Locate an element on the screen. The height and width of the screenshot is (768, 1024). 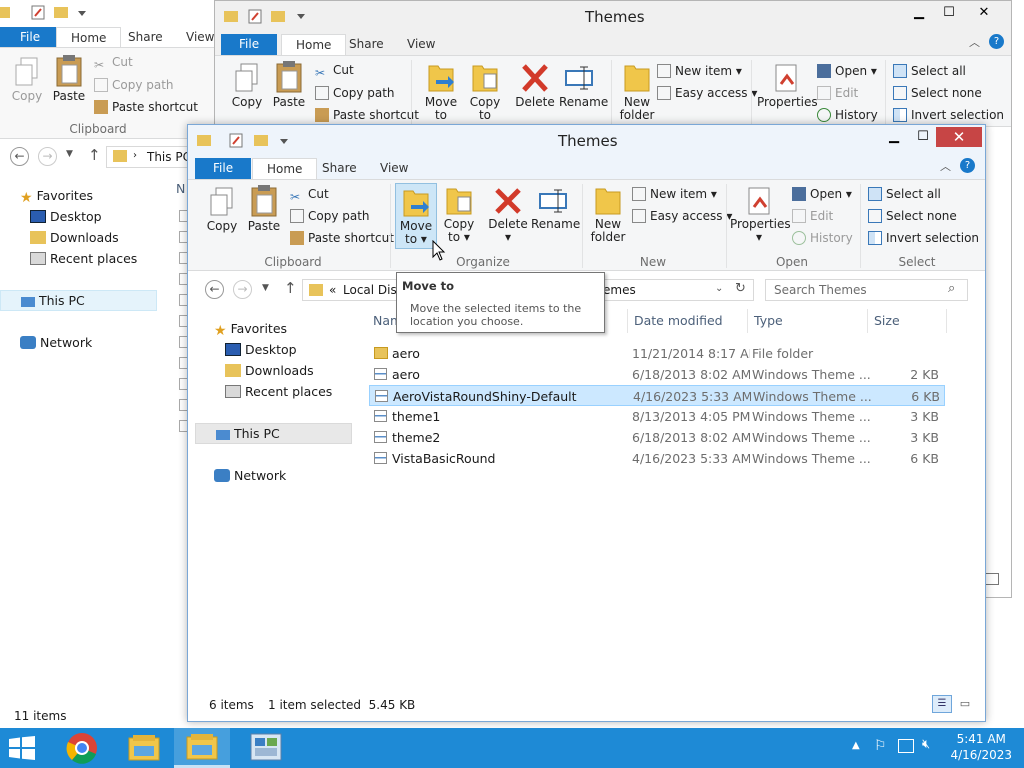
front-delete-button: Delete ▾ is located at coordinates (508, 215).